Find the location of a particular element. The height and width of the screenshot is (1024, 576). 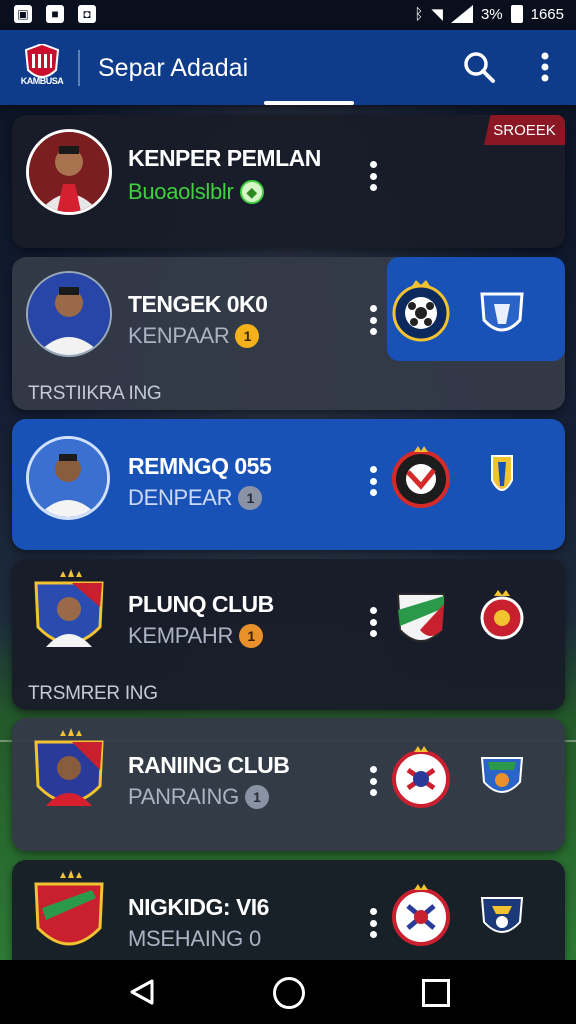

player-subtitle: Buoaolslblr ◆ is located at coordinates (196, 192).